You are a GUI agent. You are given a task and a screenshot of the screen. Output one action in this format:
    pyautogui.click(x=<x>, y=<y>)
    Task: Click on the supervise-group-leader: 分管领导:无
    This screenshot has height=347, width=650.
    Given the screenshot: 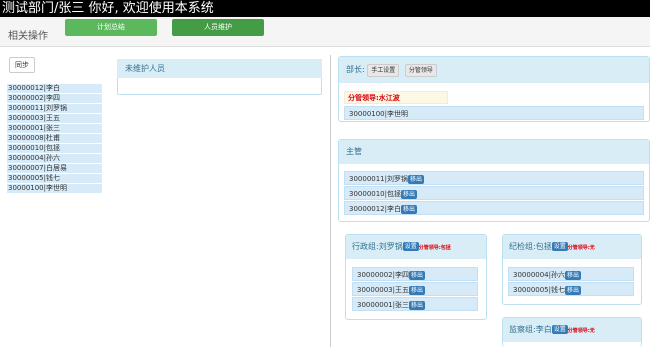 What is the action you would take?
    pyautogui.click(x=581, y=331)
    